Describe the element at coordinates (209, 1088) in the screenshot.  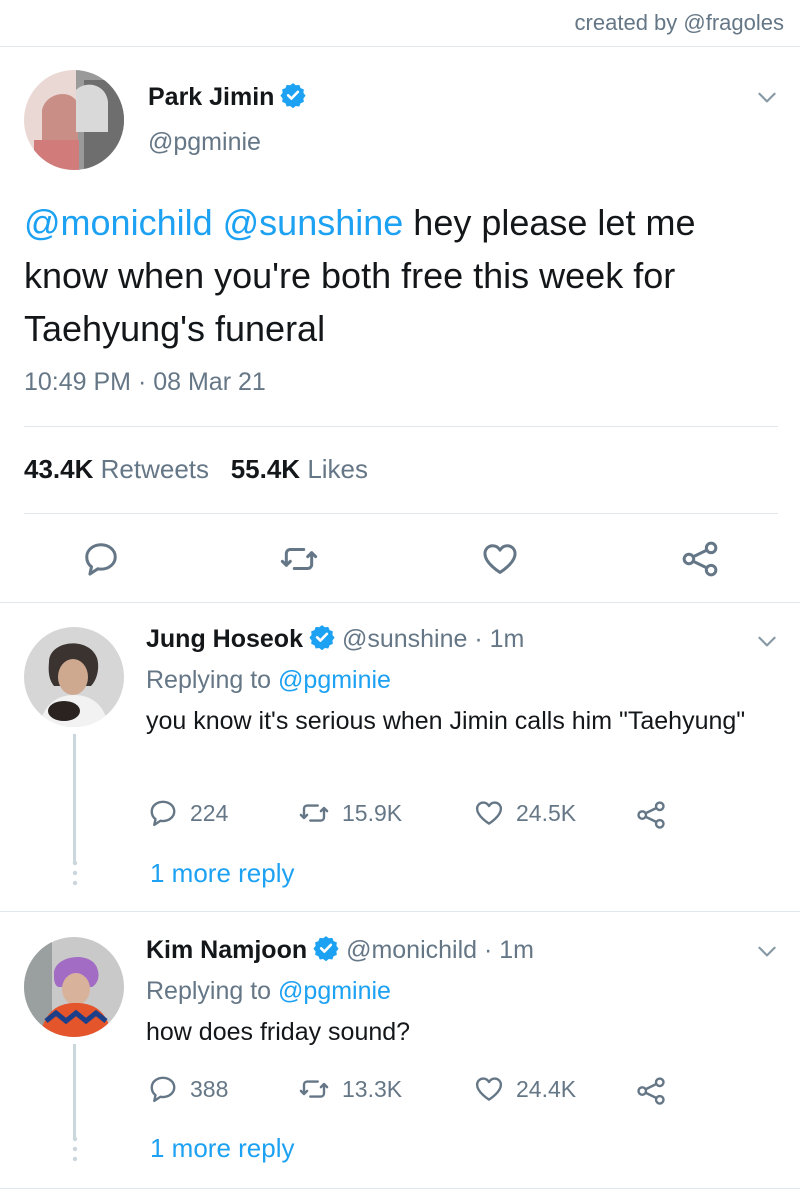
I see `reply-count: 388` at that location.